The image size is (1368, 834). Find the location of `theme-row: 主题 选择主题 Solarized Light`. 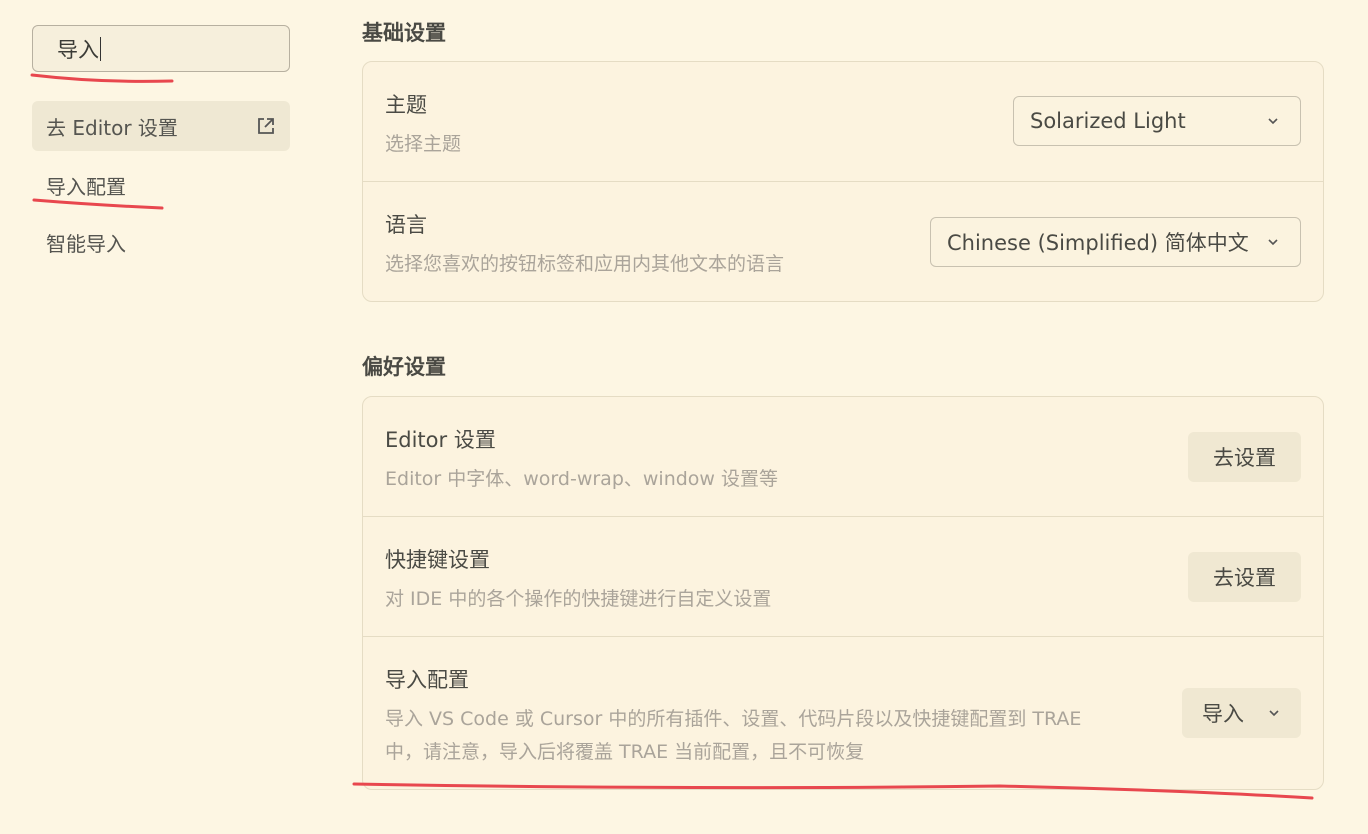

theme-row: 主题 选择主题 Solarized Light is located at coordinates (843, 122).